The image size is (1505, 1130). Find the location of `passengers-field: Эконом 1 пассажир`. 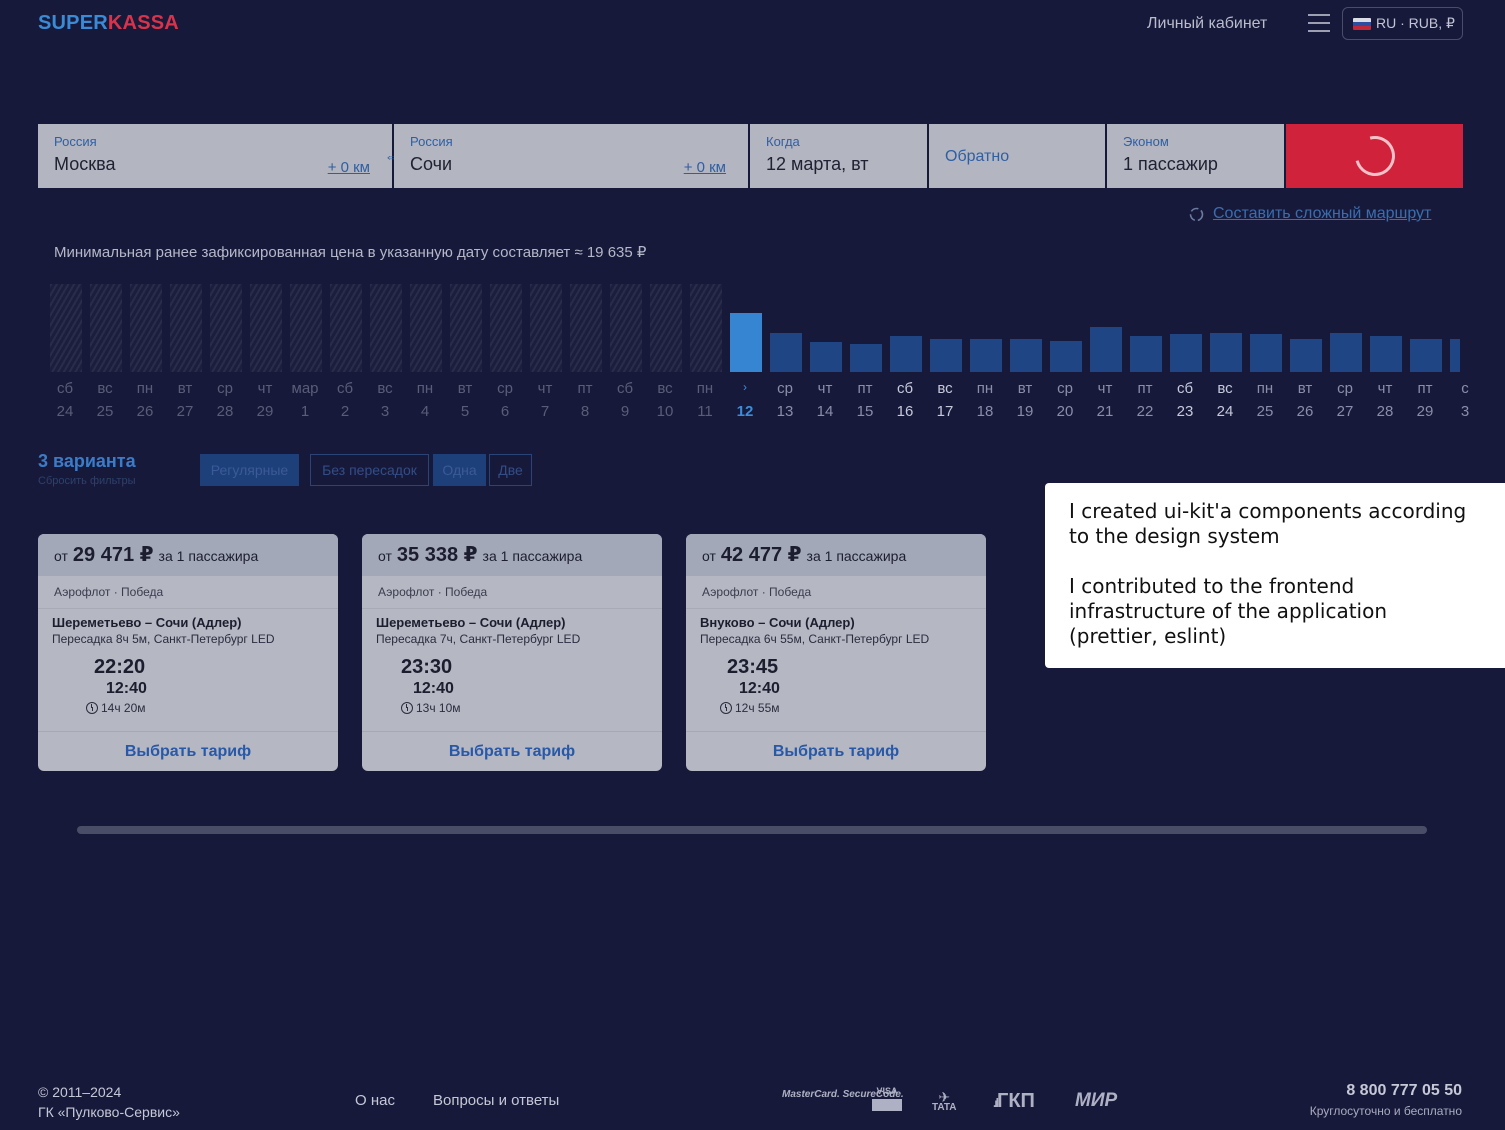

passengers-field: Эконом 1 пассажир is located at coordinates (1195, 156).